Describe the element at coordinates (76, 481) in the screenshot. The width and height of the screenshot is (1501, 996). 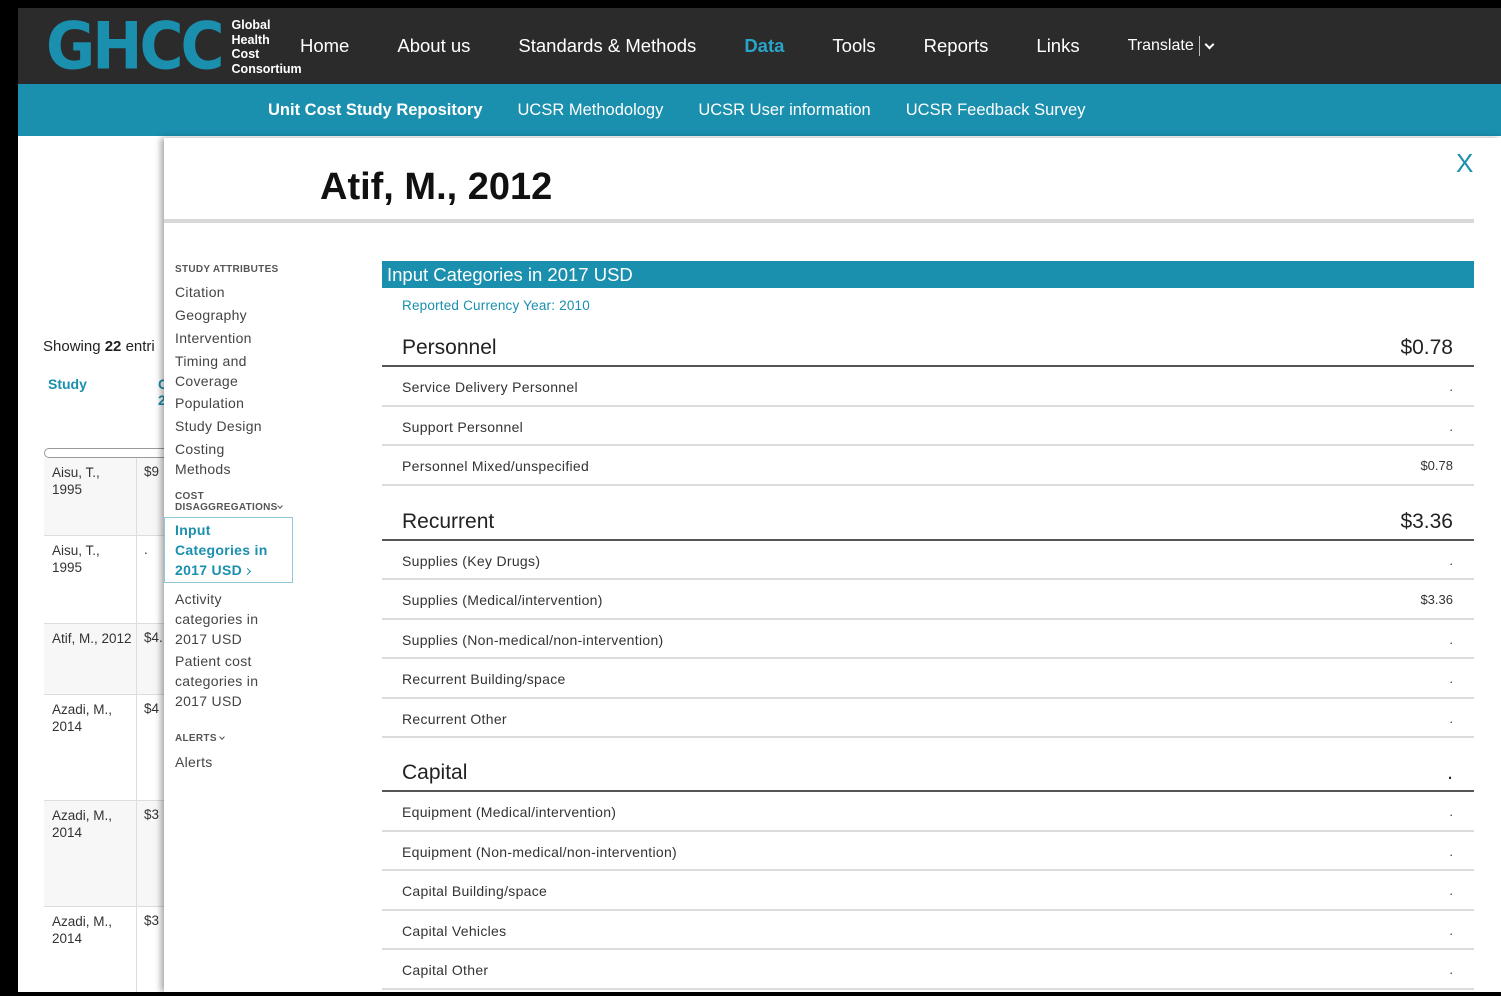
I see `study-cell: Aisu, T., 1995` at that location.